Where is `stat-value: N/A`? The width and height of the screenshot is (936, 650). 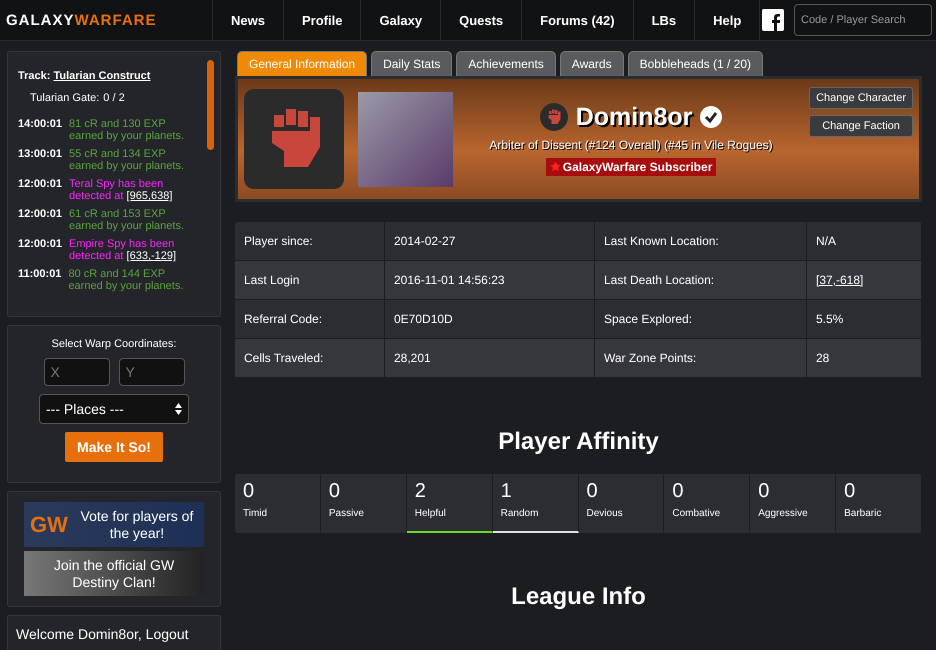 stat-value: N/A is located at coordinates (864, 241).